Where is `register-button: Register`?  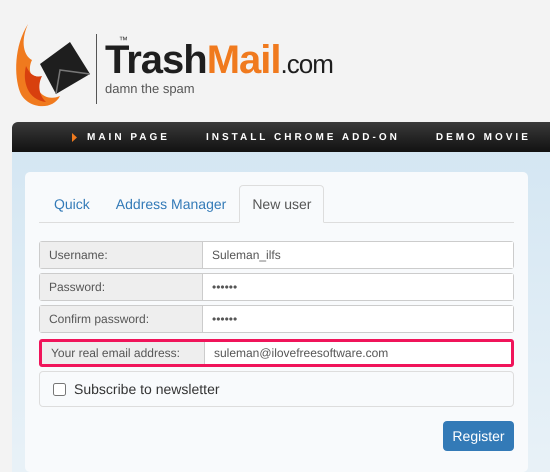
register-button: Register is located at coordinates (478, 436).